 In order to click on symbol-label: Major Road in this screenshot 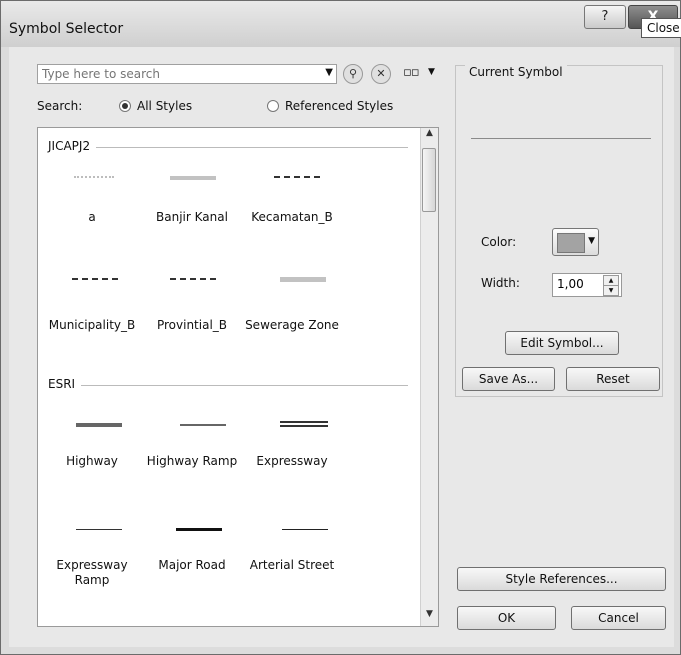, I will do `click(192, 565)`.